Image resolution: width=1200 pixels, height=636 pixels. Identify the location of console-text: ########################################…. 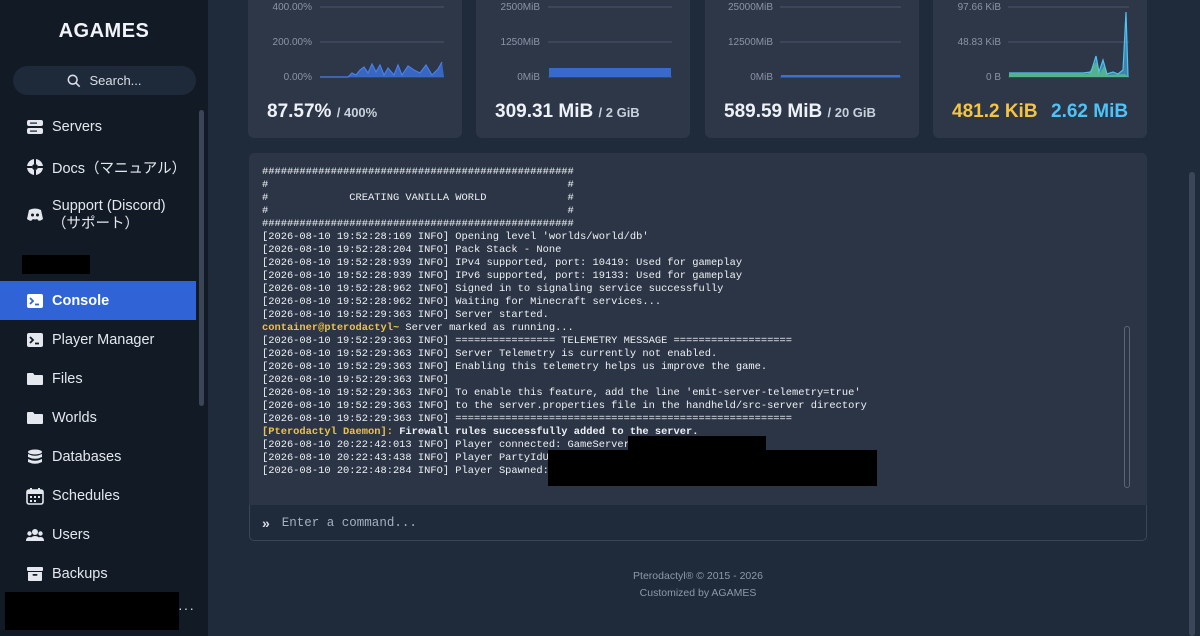
(418, 172).